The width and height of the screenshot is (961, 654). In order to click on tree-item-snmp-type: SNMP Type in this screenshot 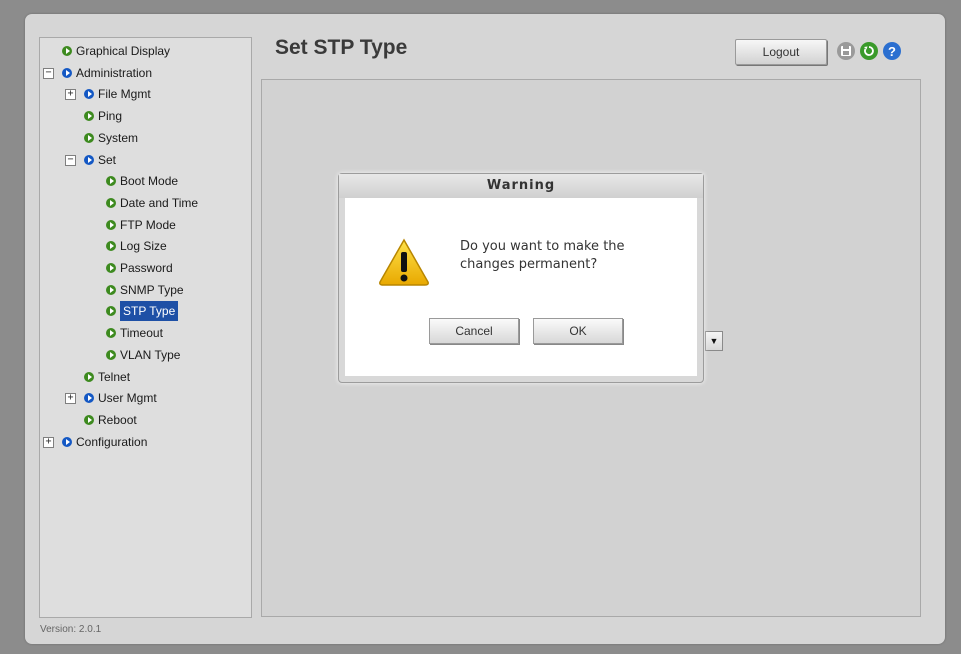, I will do `click(145, 290)`.